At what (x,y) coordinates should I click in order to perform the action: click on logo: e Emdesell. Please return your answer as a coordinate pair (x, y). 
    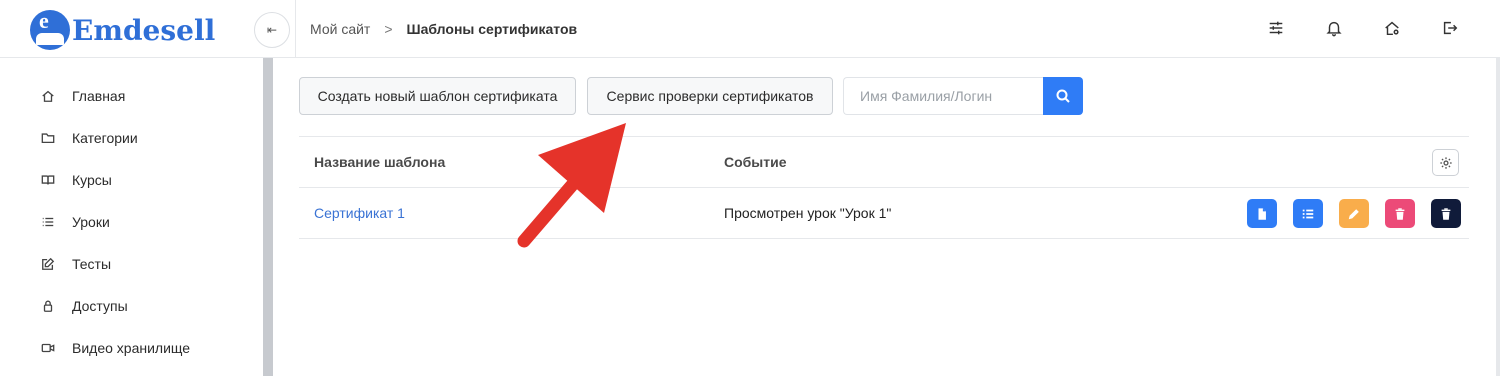
    Looking at the image, I should click on (122, 30).